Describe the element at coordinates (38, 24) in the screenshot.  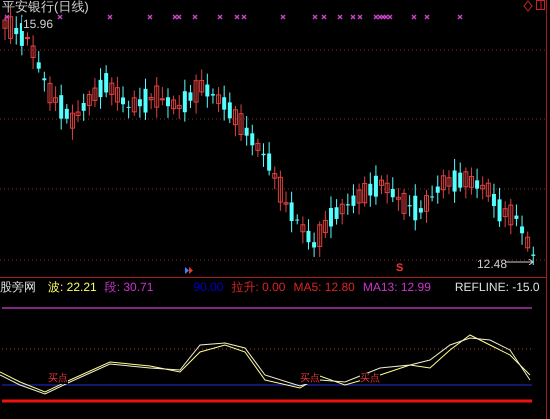
I see `high-price-label: 15.96` at that location.